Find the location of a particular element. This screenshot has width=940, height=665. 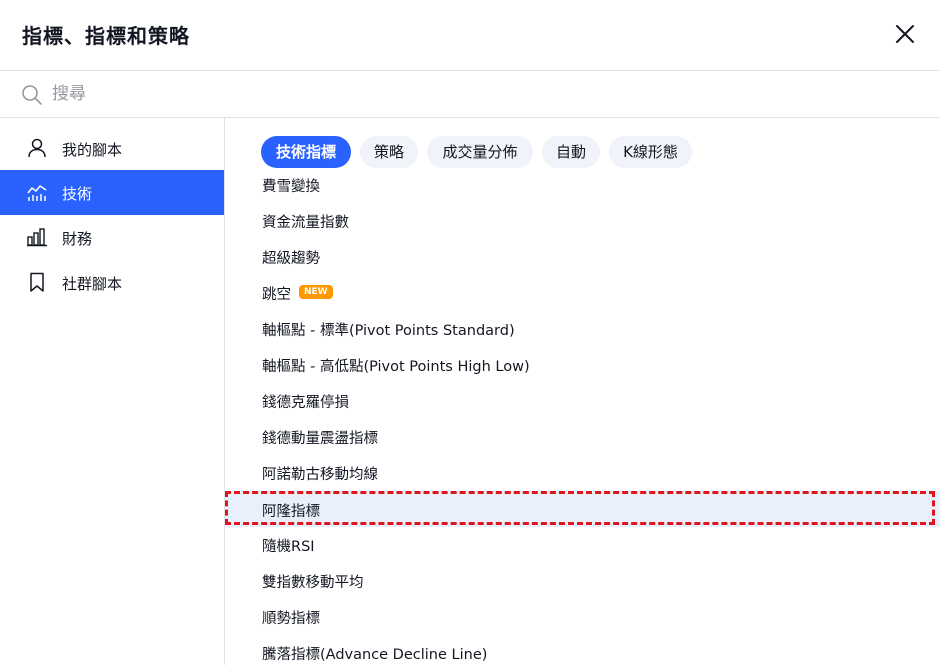

tab-volume-profile: 成交量分佈 is located at coordinates (480, 152).